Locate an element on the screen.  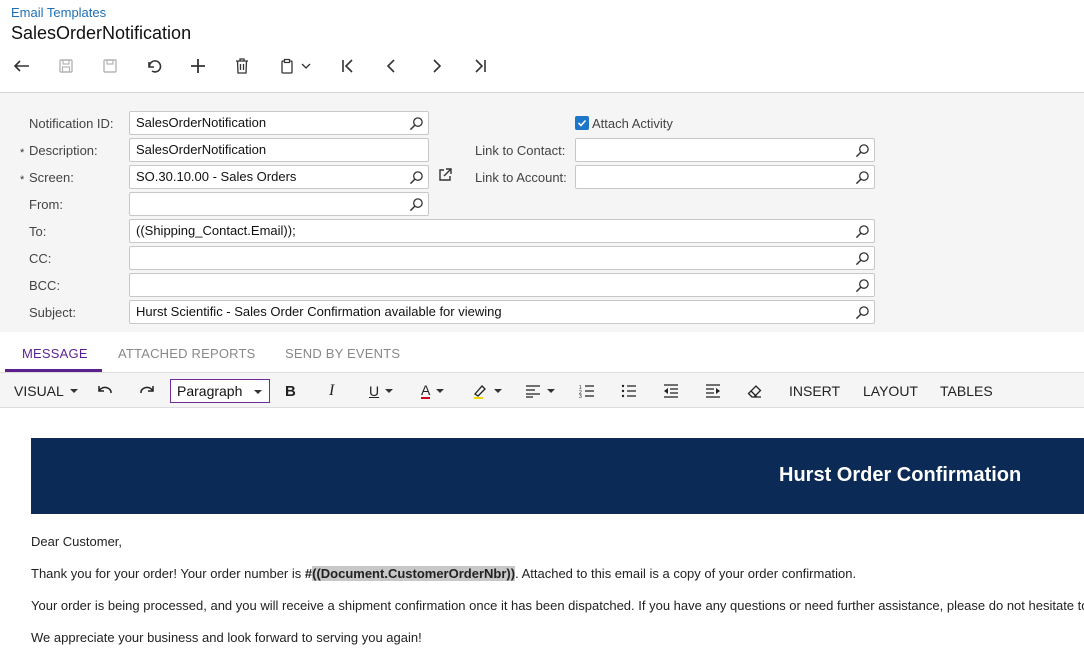
description-value: SalesOrderNotification is located at coordinates (201, 149).